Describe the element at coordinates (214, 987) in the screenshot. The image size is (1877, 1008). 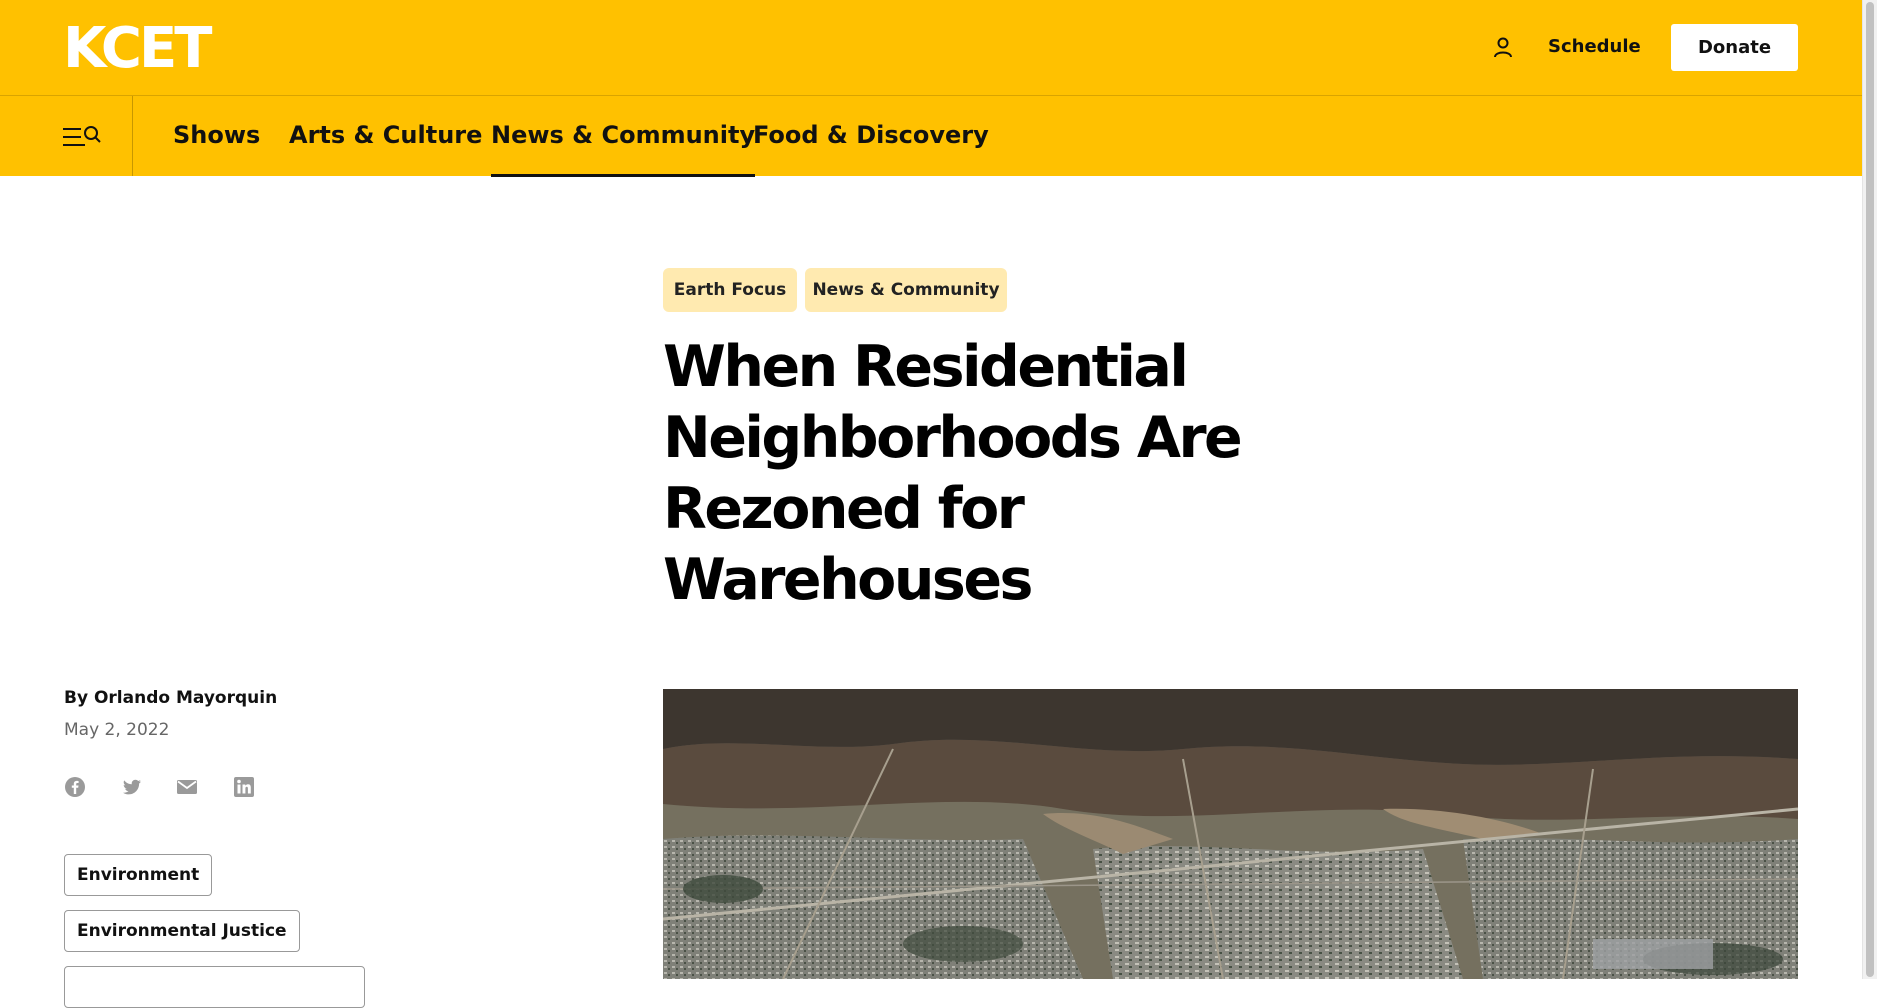
I see `topic-tag-partial` at that location.